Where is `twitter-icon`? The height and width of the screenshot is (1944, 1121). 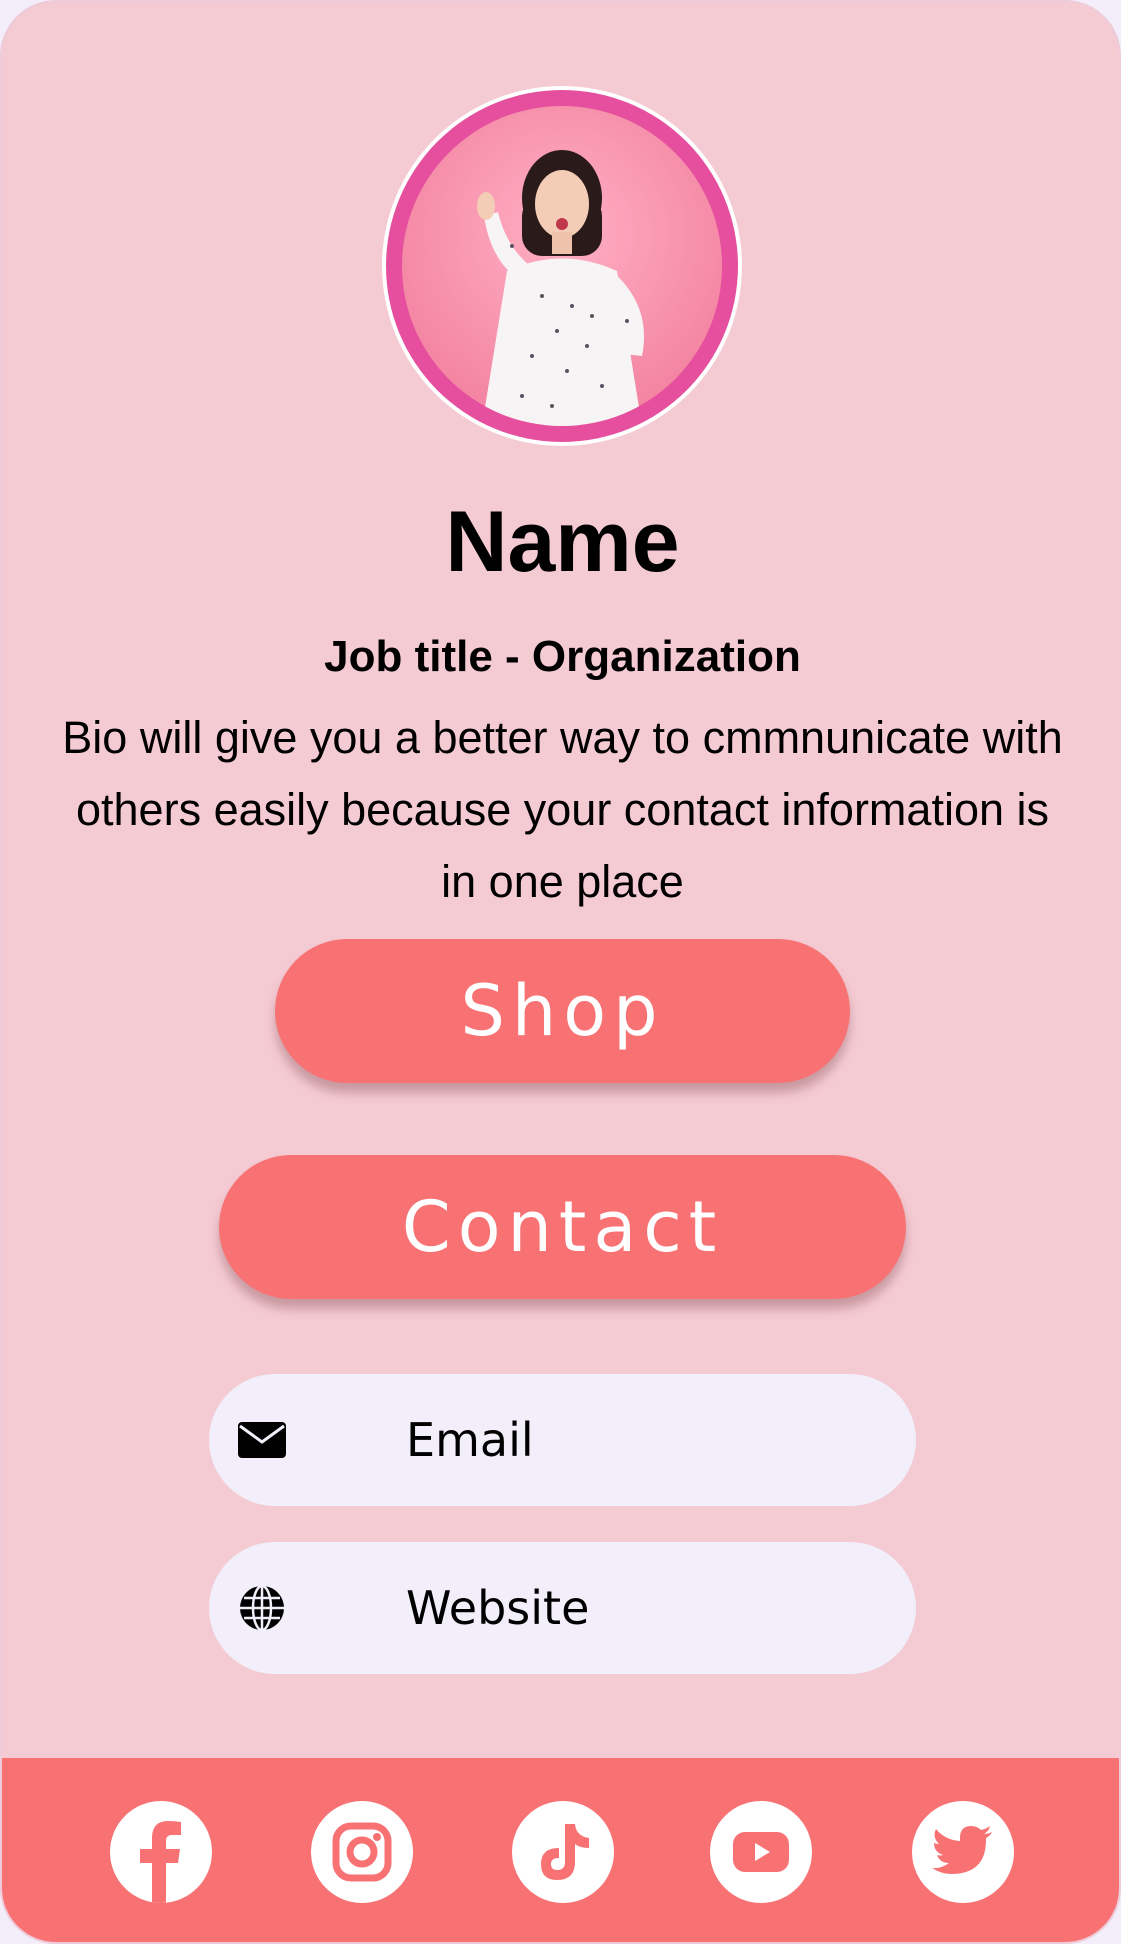
twitter-icon is located at coordinates (963, 1852).